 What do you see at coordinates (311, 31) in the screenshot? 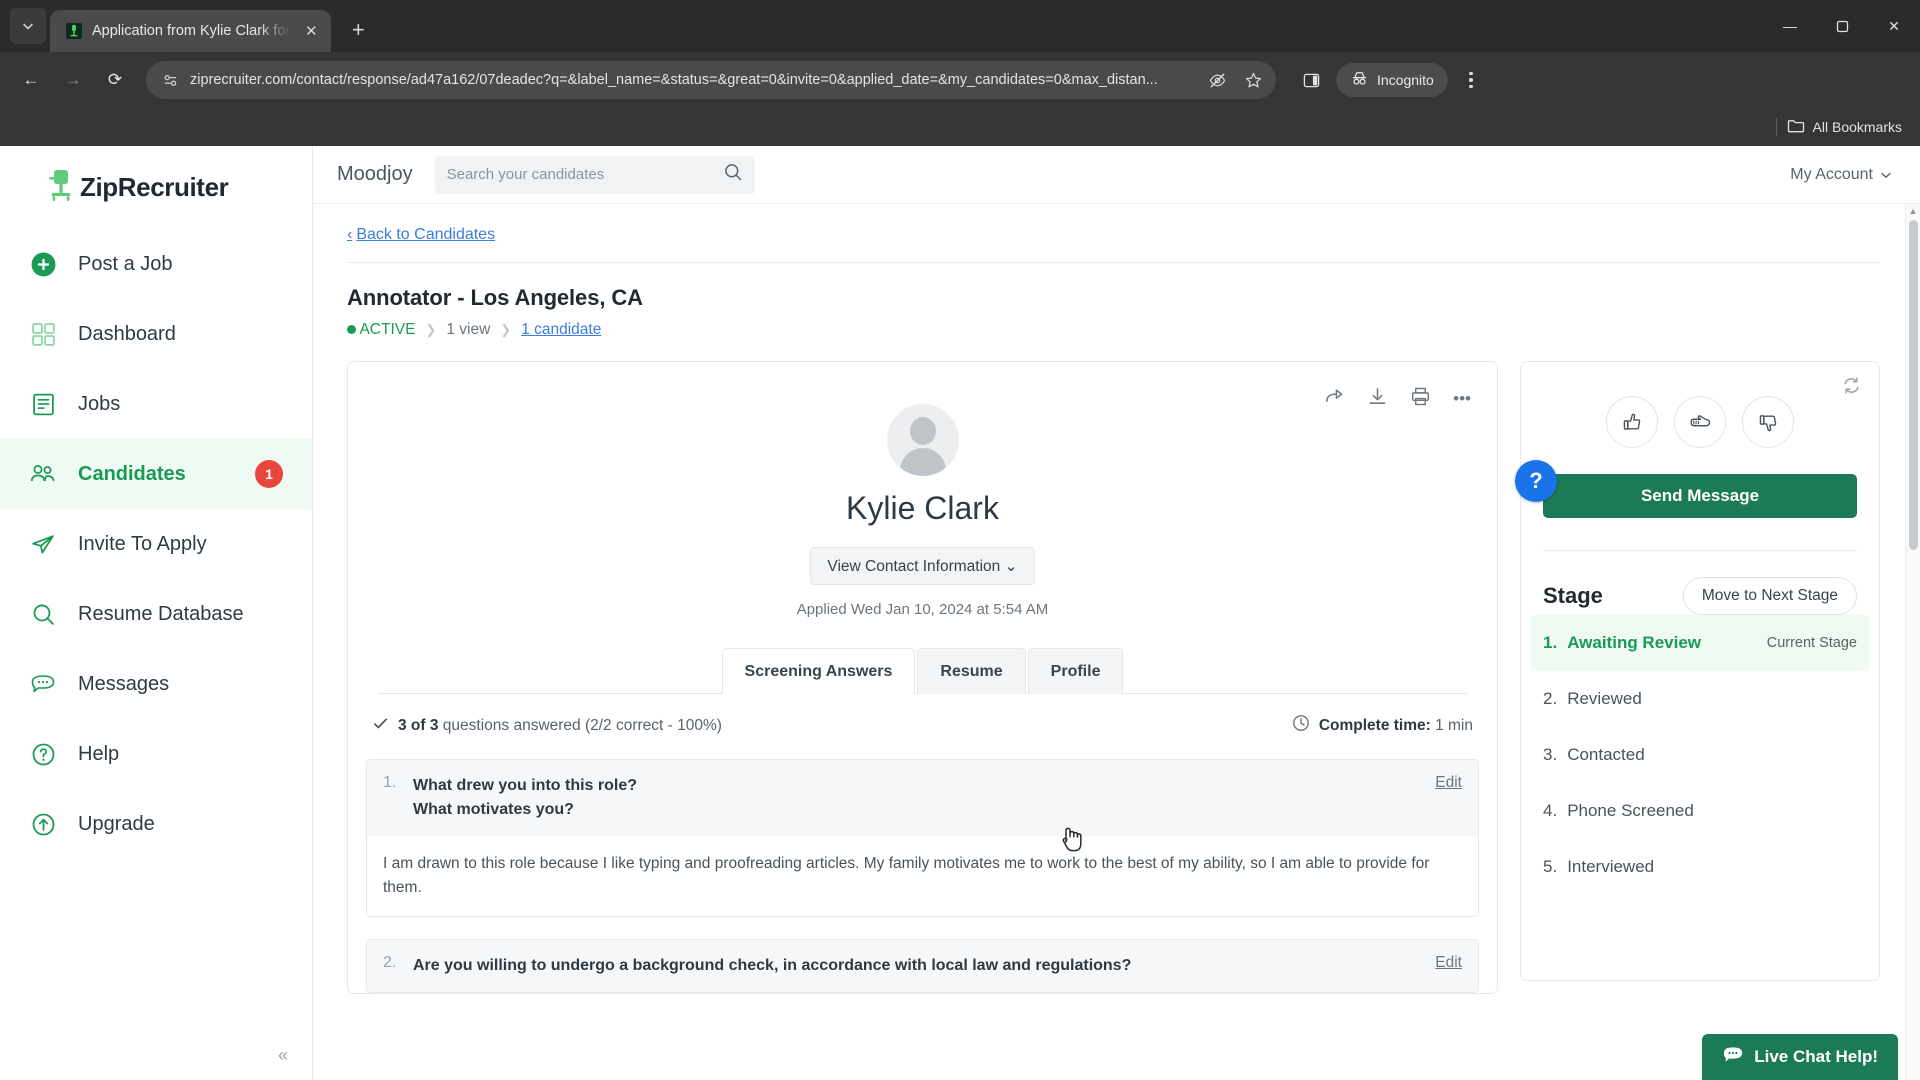
I see `tab-close-button: ✕` at bounding box center [311, 31].